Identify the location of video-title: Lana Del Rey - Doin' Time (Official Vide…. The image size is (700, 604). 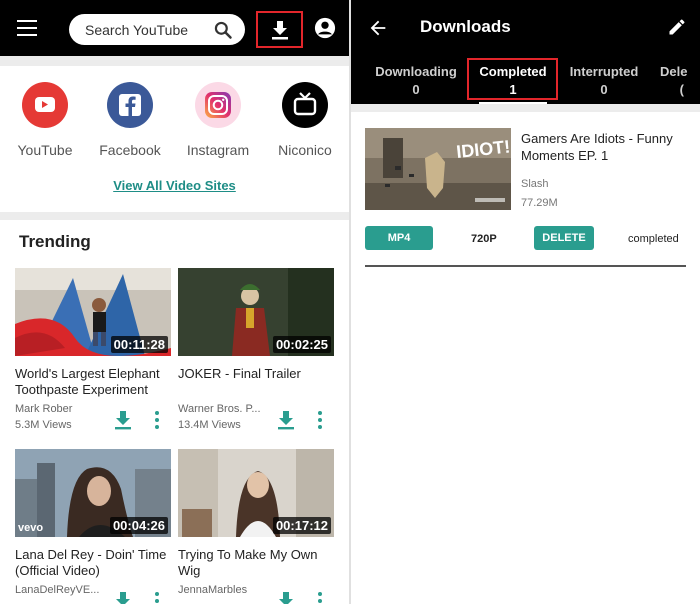
(93, 563).